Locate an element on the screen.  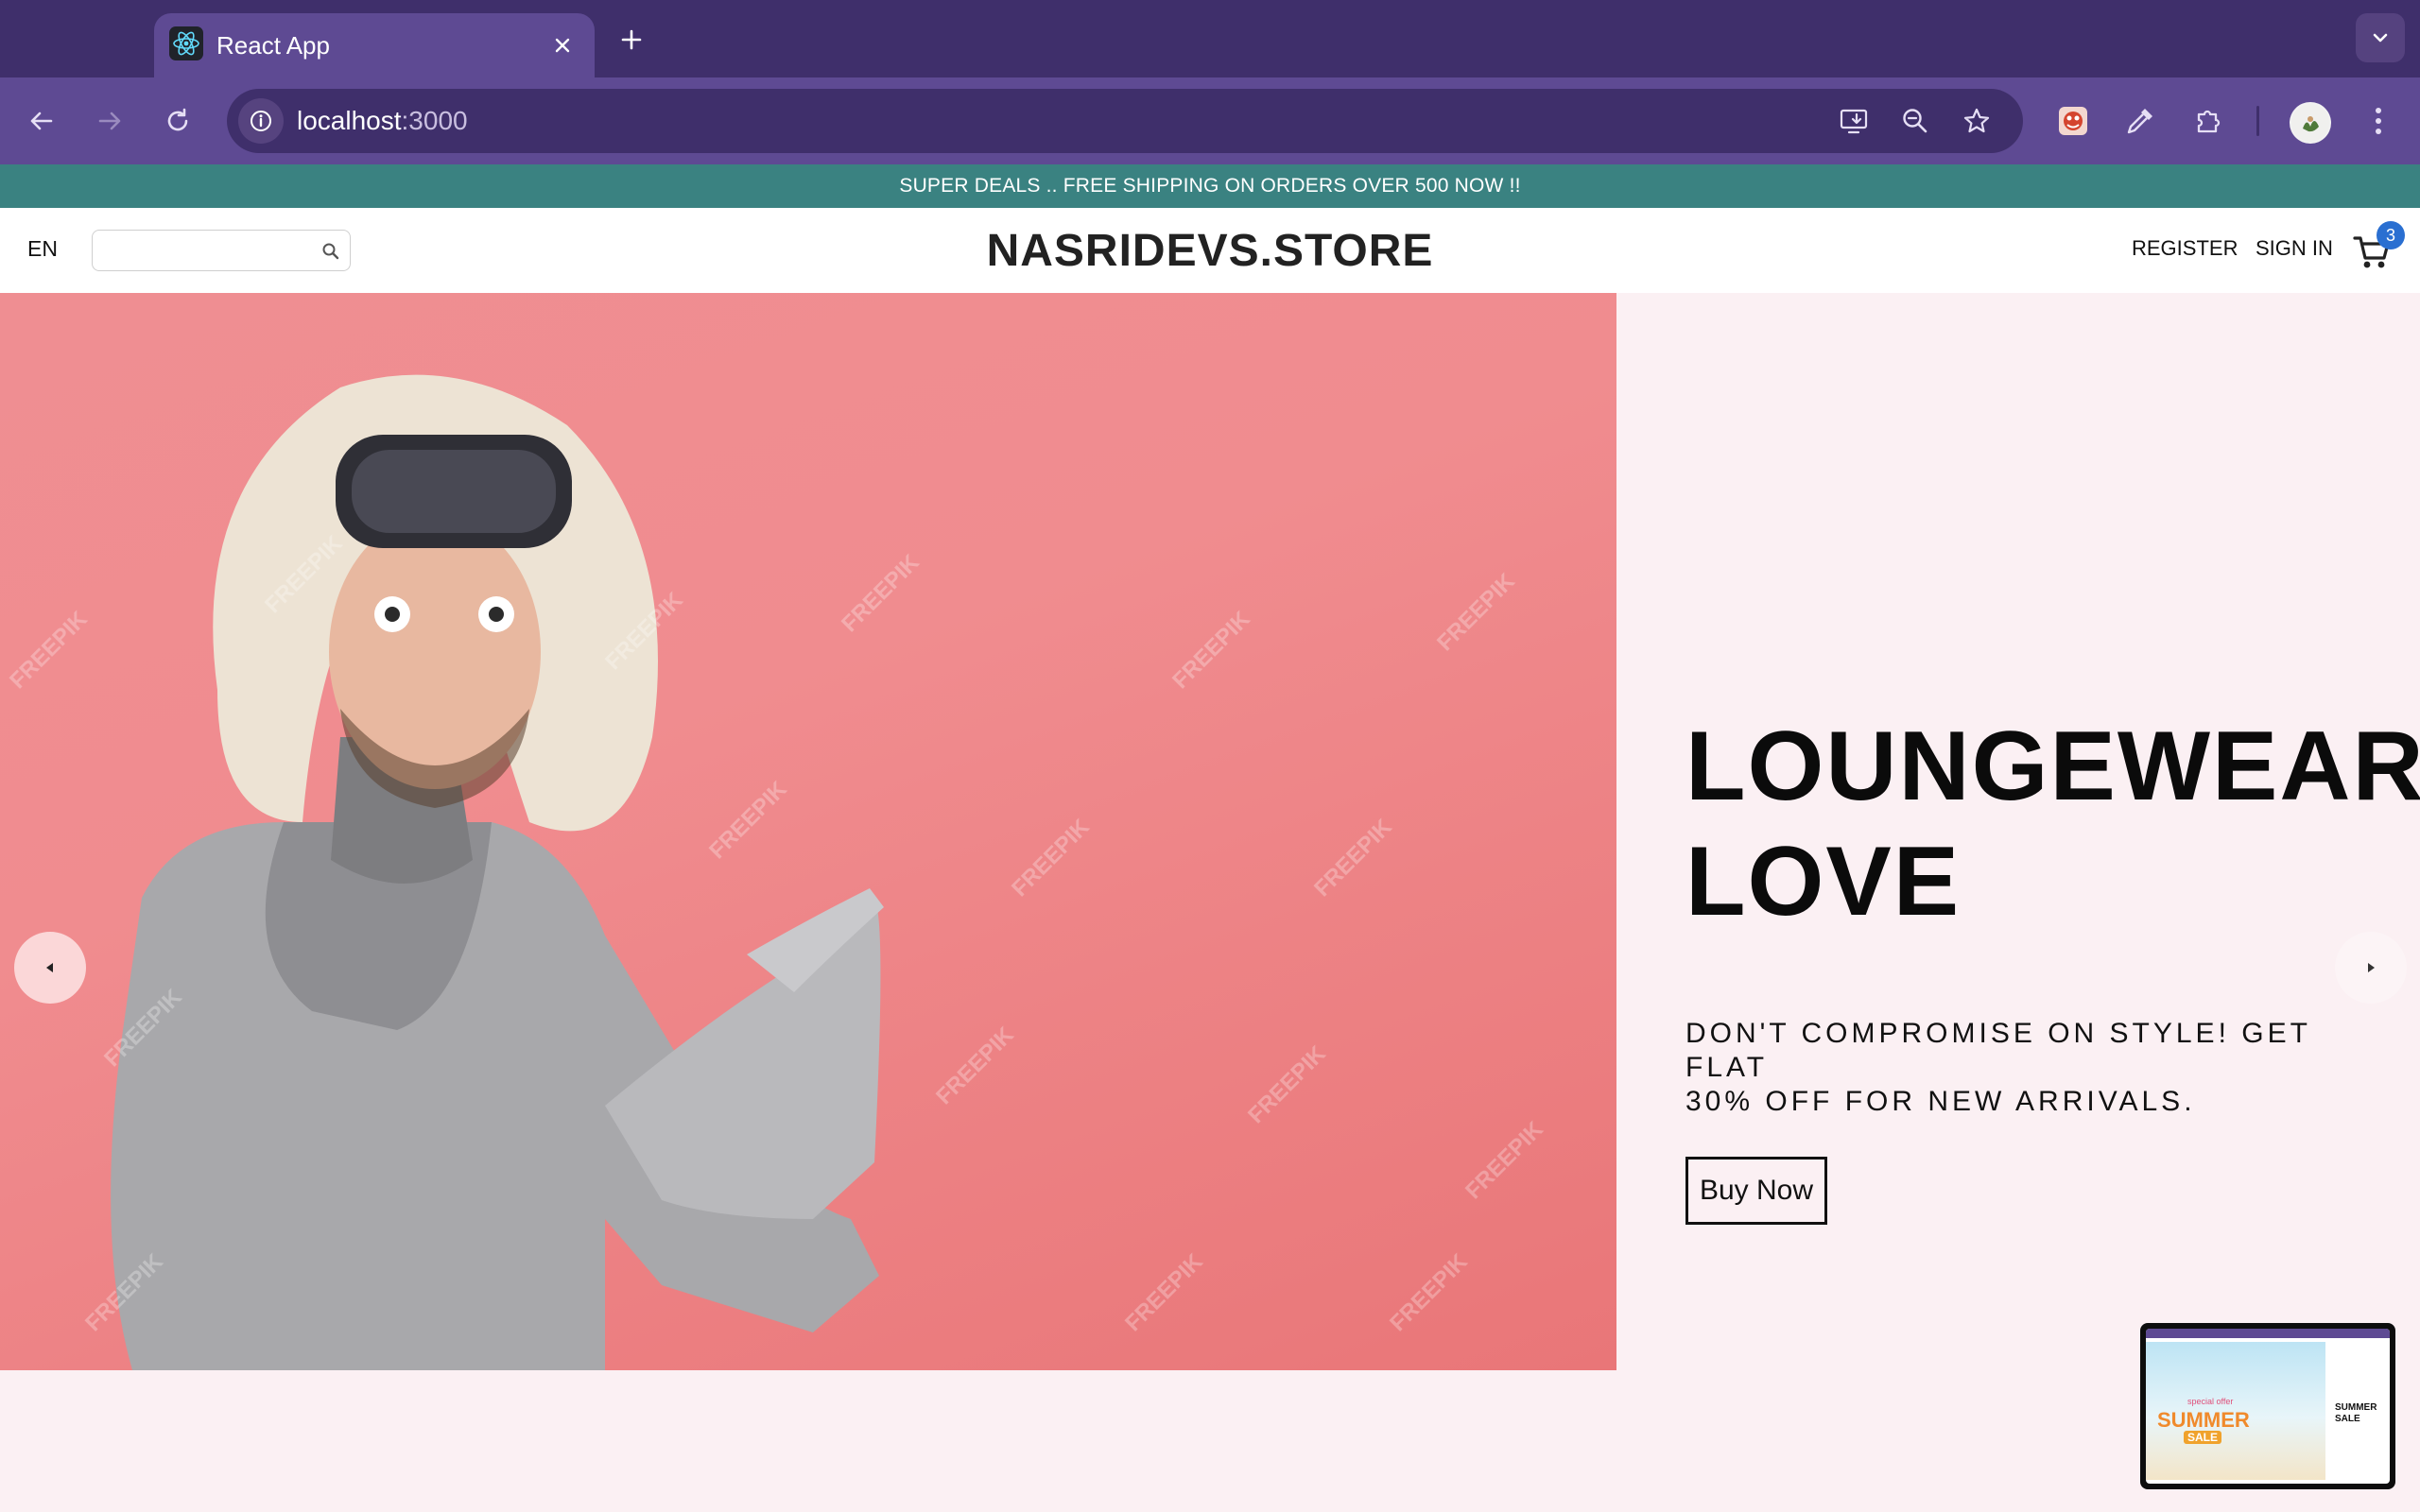
extension-icon is located at coordinates (2073, 121).